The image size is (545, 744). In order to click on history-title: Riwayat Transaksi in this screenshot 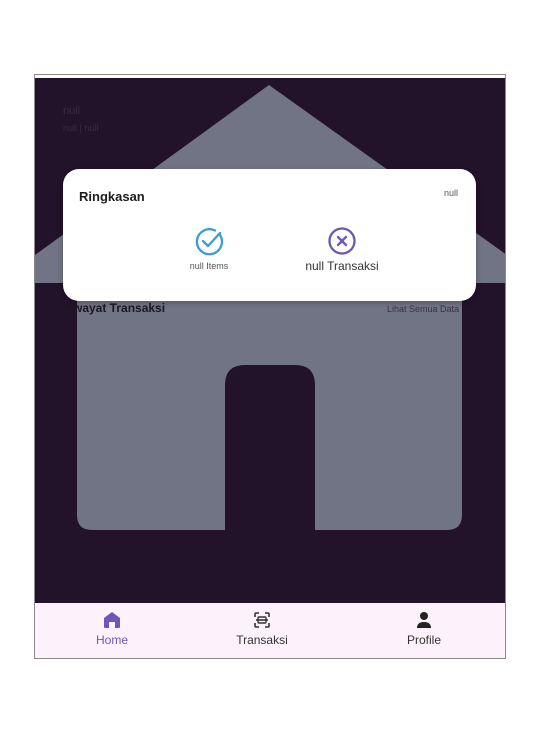, I will do `click(113, 308)`.